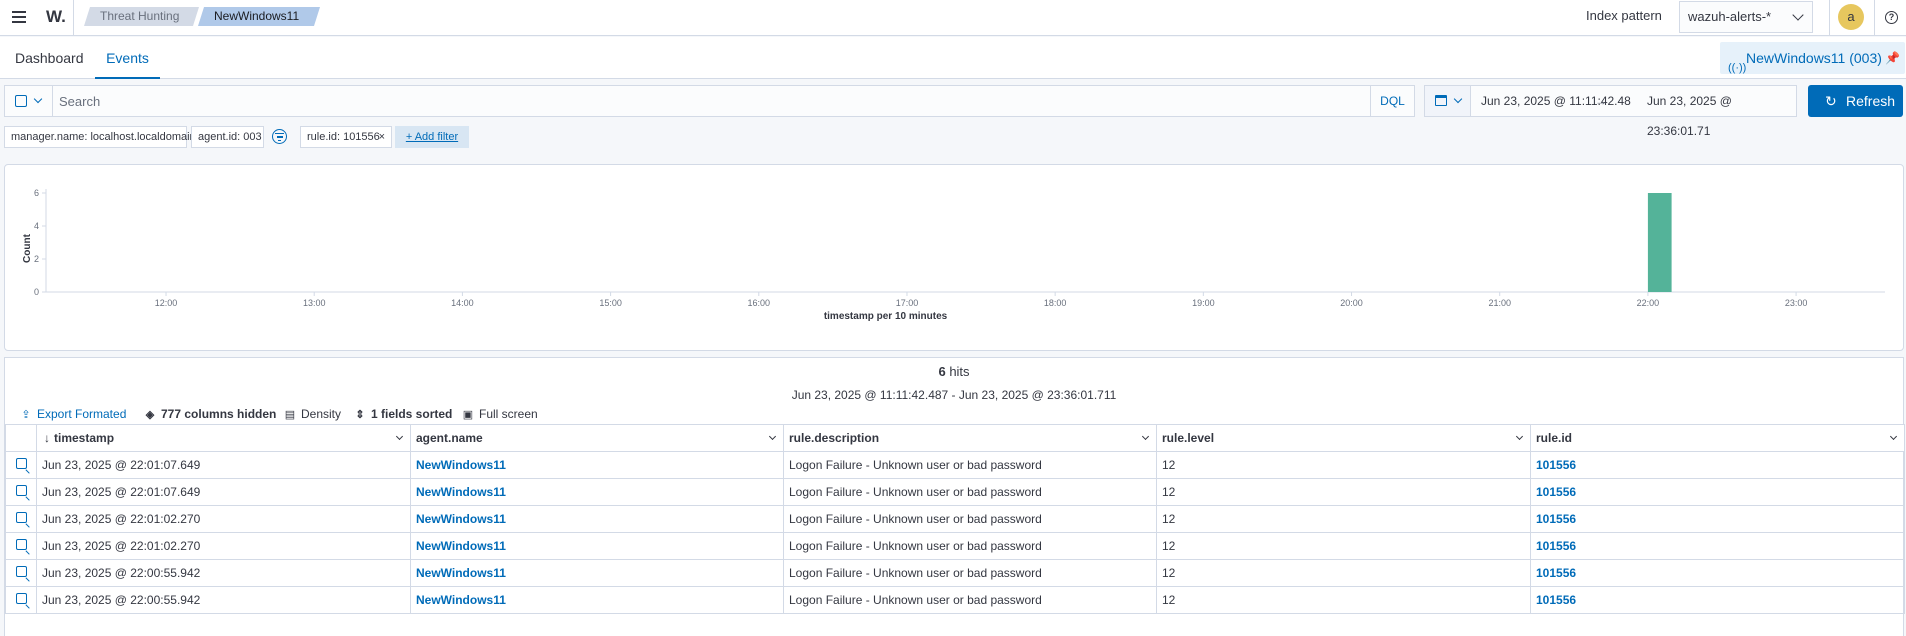 This screenshot has height=636, width=1906. I want to click on index-pattern-select: wazuh-alerts-*, so click(1746, 17).